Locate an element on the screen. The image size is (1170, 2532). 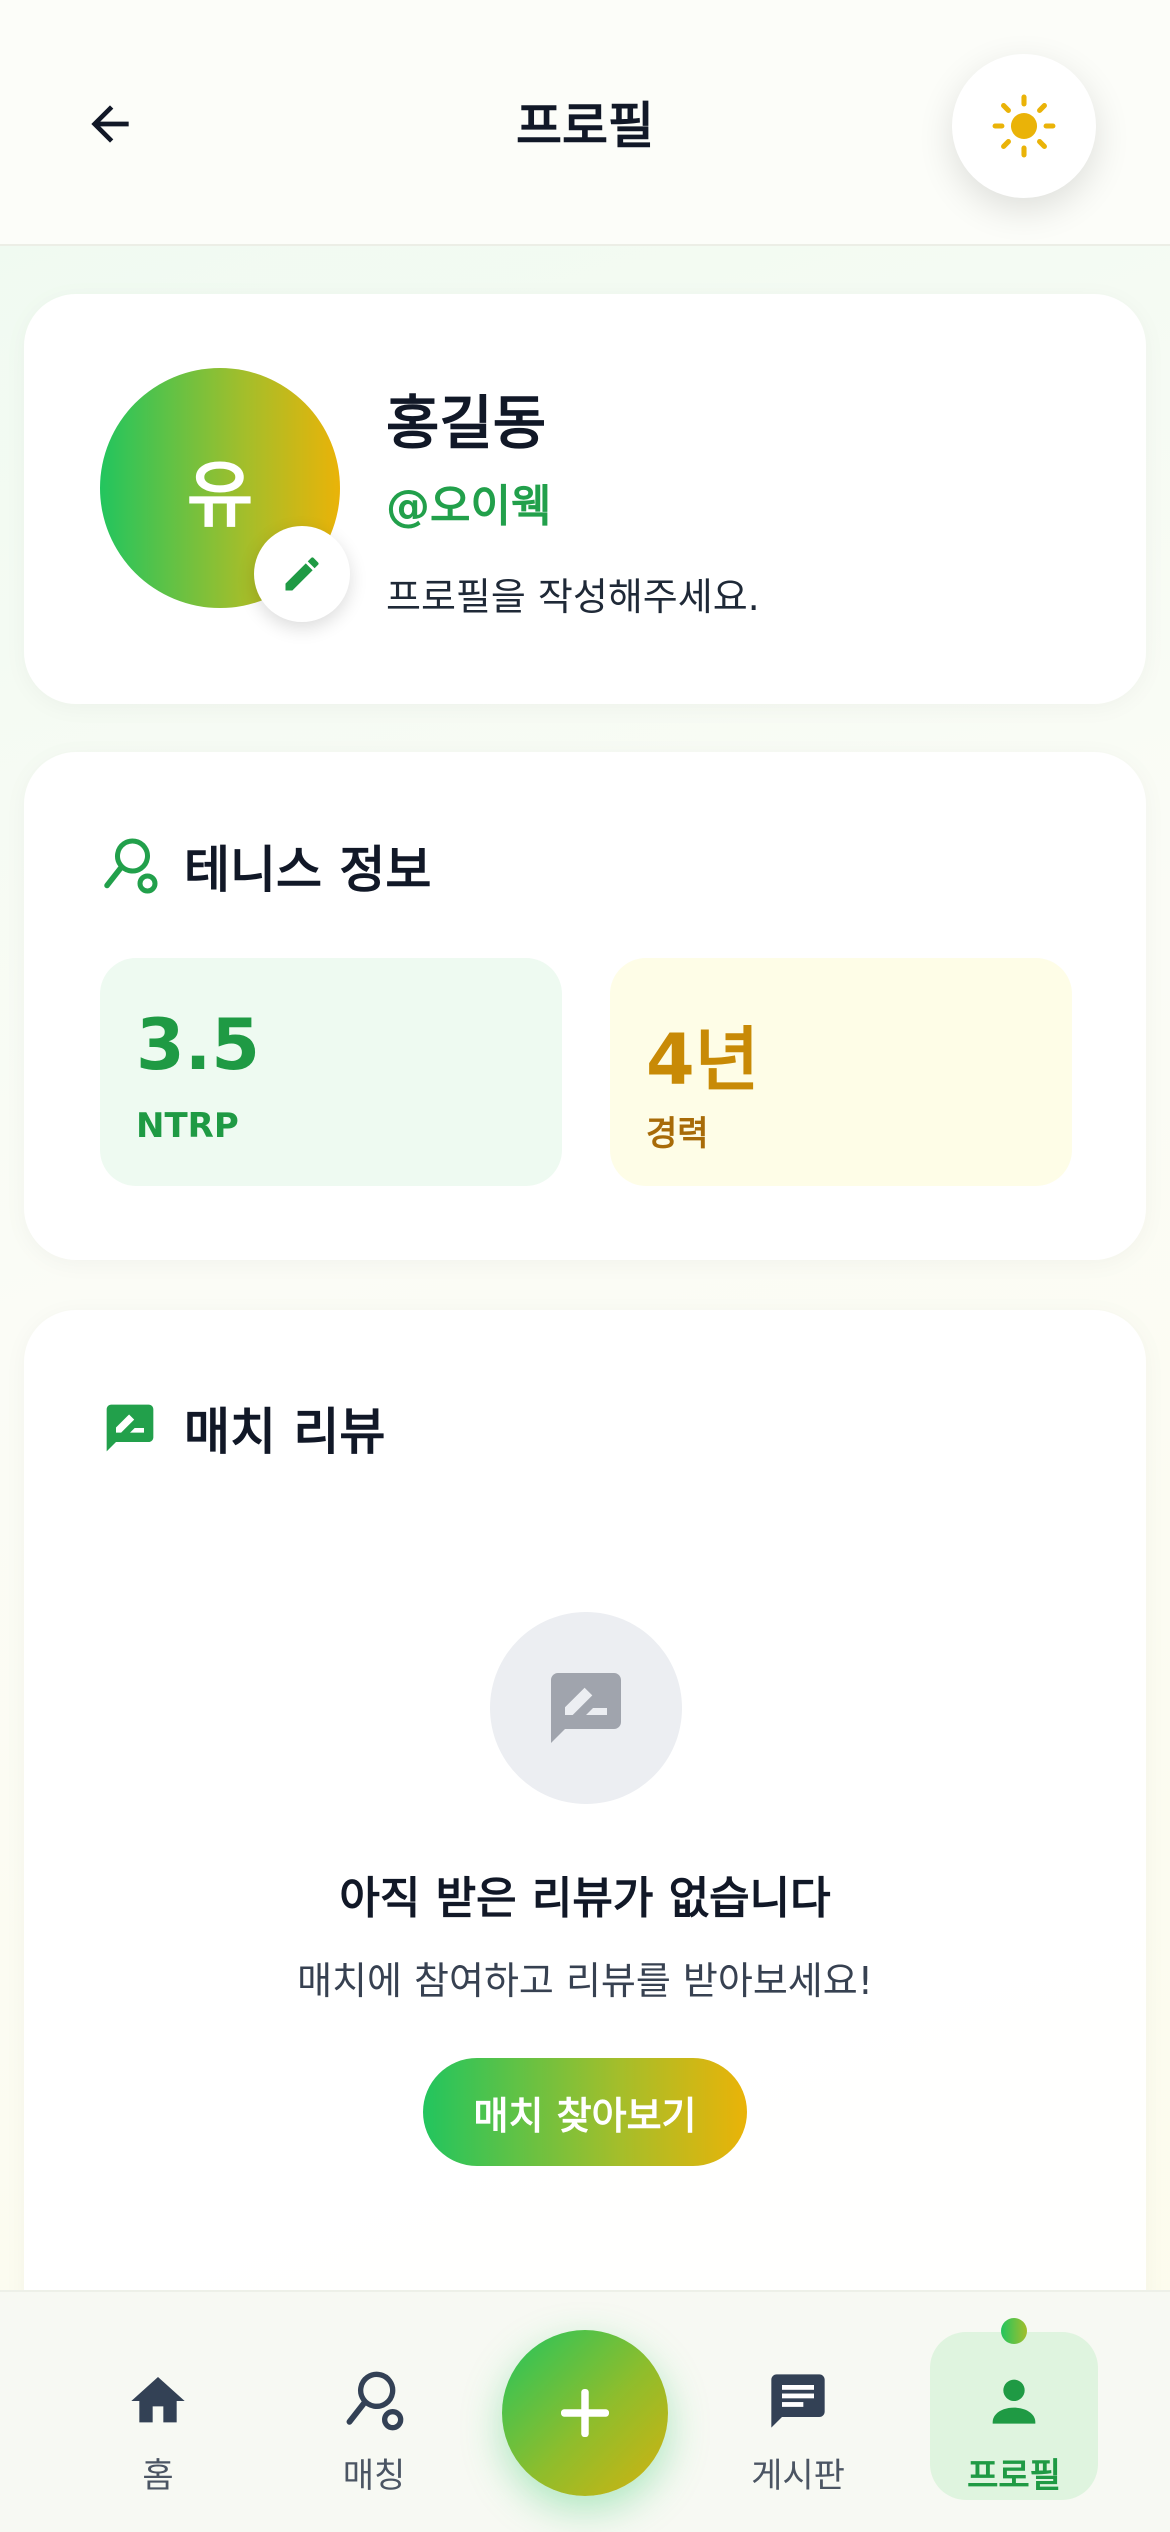
plus-icon is located at coordinates (585, 2413).